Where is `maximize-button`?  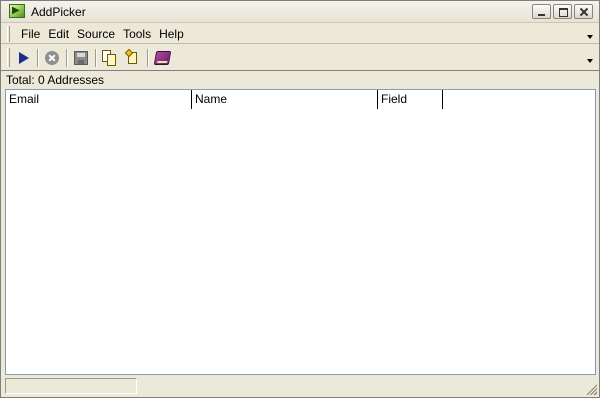 maximize-button is located at coordinates (562, 11).